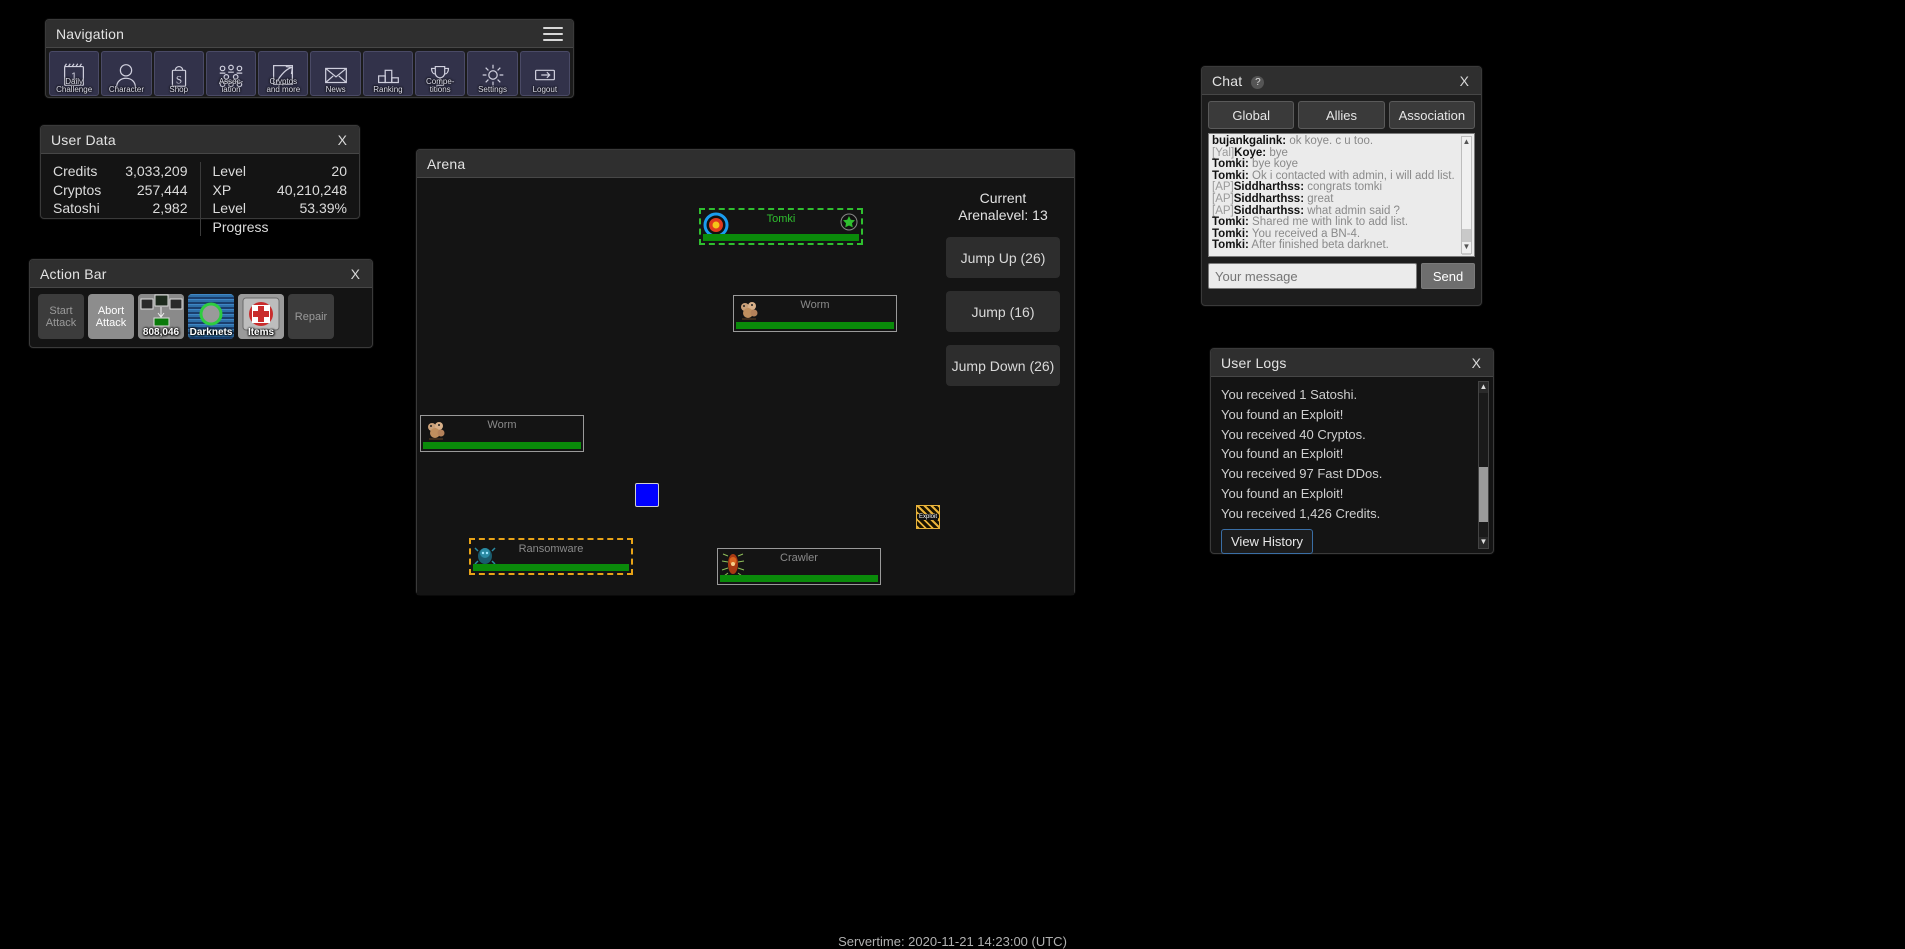  I want to click on action-abortattack-button: Abort Attack, so click(111, 316).